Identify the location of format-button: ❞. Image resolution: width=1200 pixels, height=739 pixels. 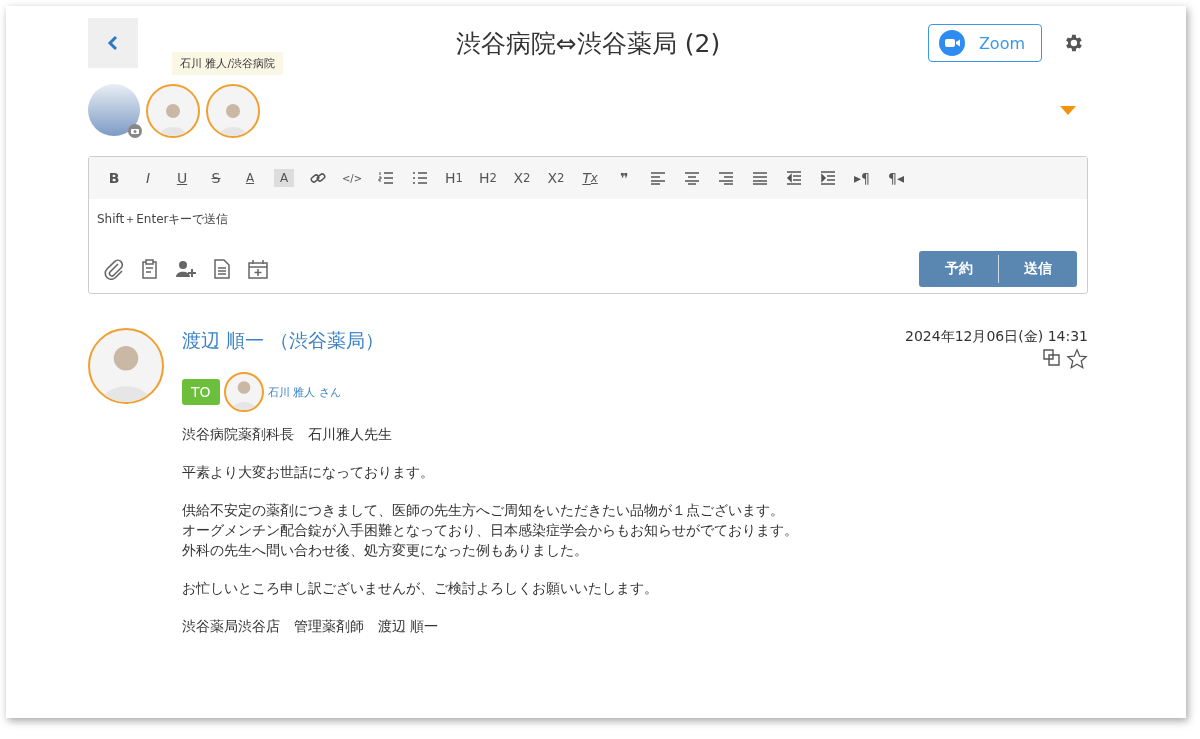
(624, 178).